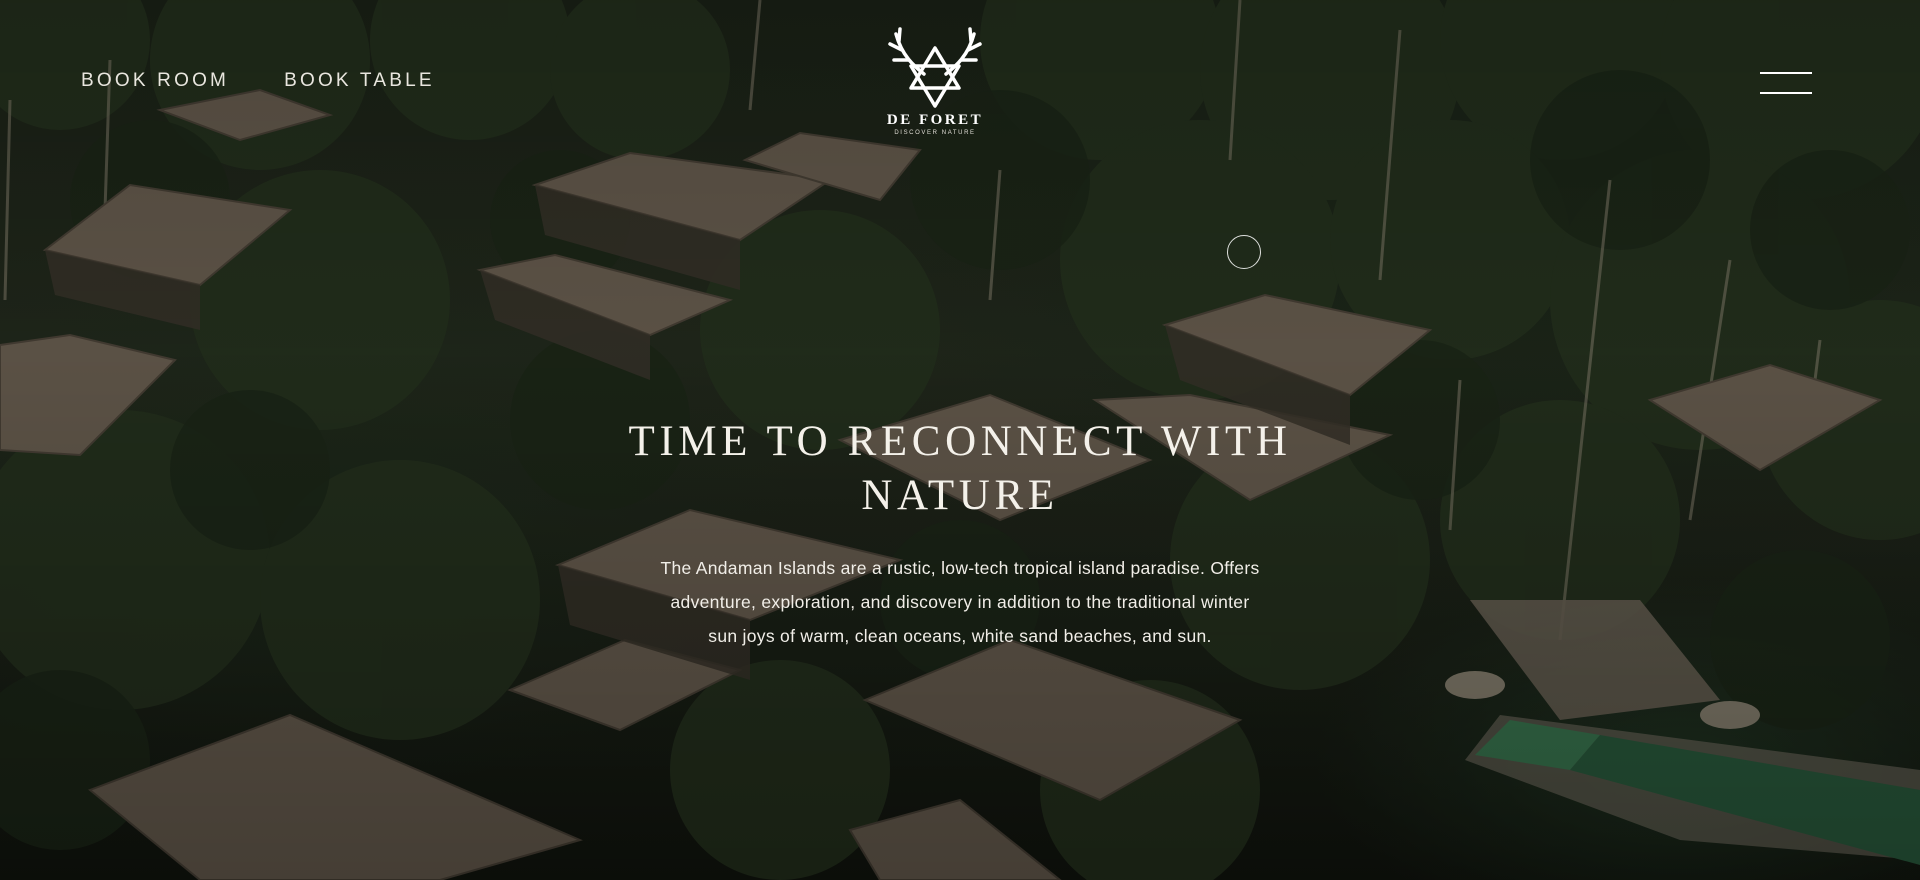 The height and width of the screenshot is (880, 1920). Describe the element at coordinates (359, 81) in the screenshot. I see `book-table-link: BOOK TABLE` at that location.